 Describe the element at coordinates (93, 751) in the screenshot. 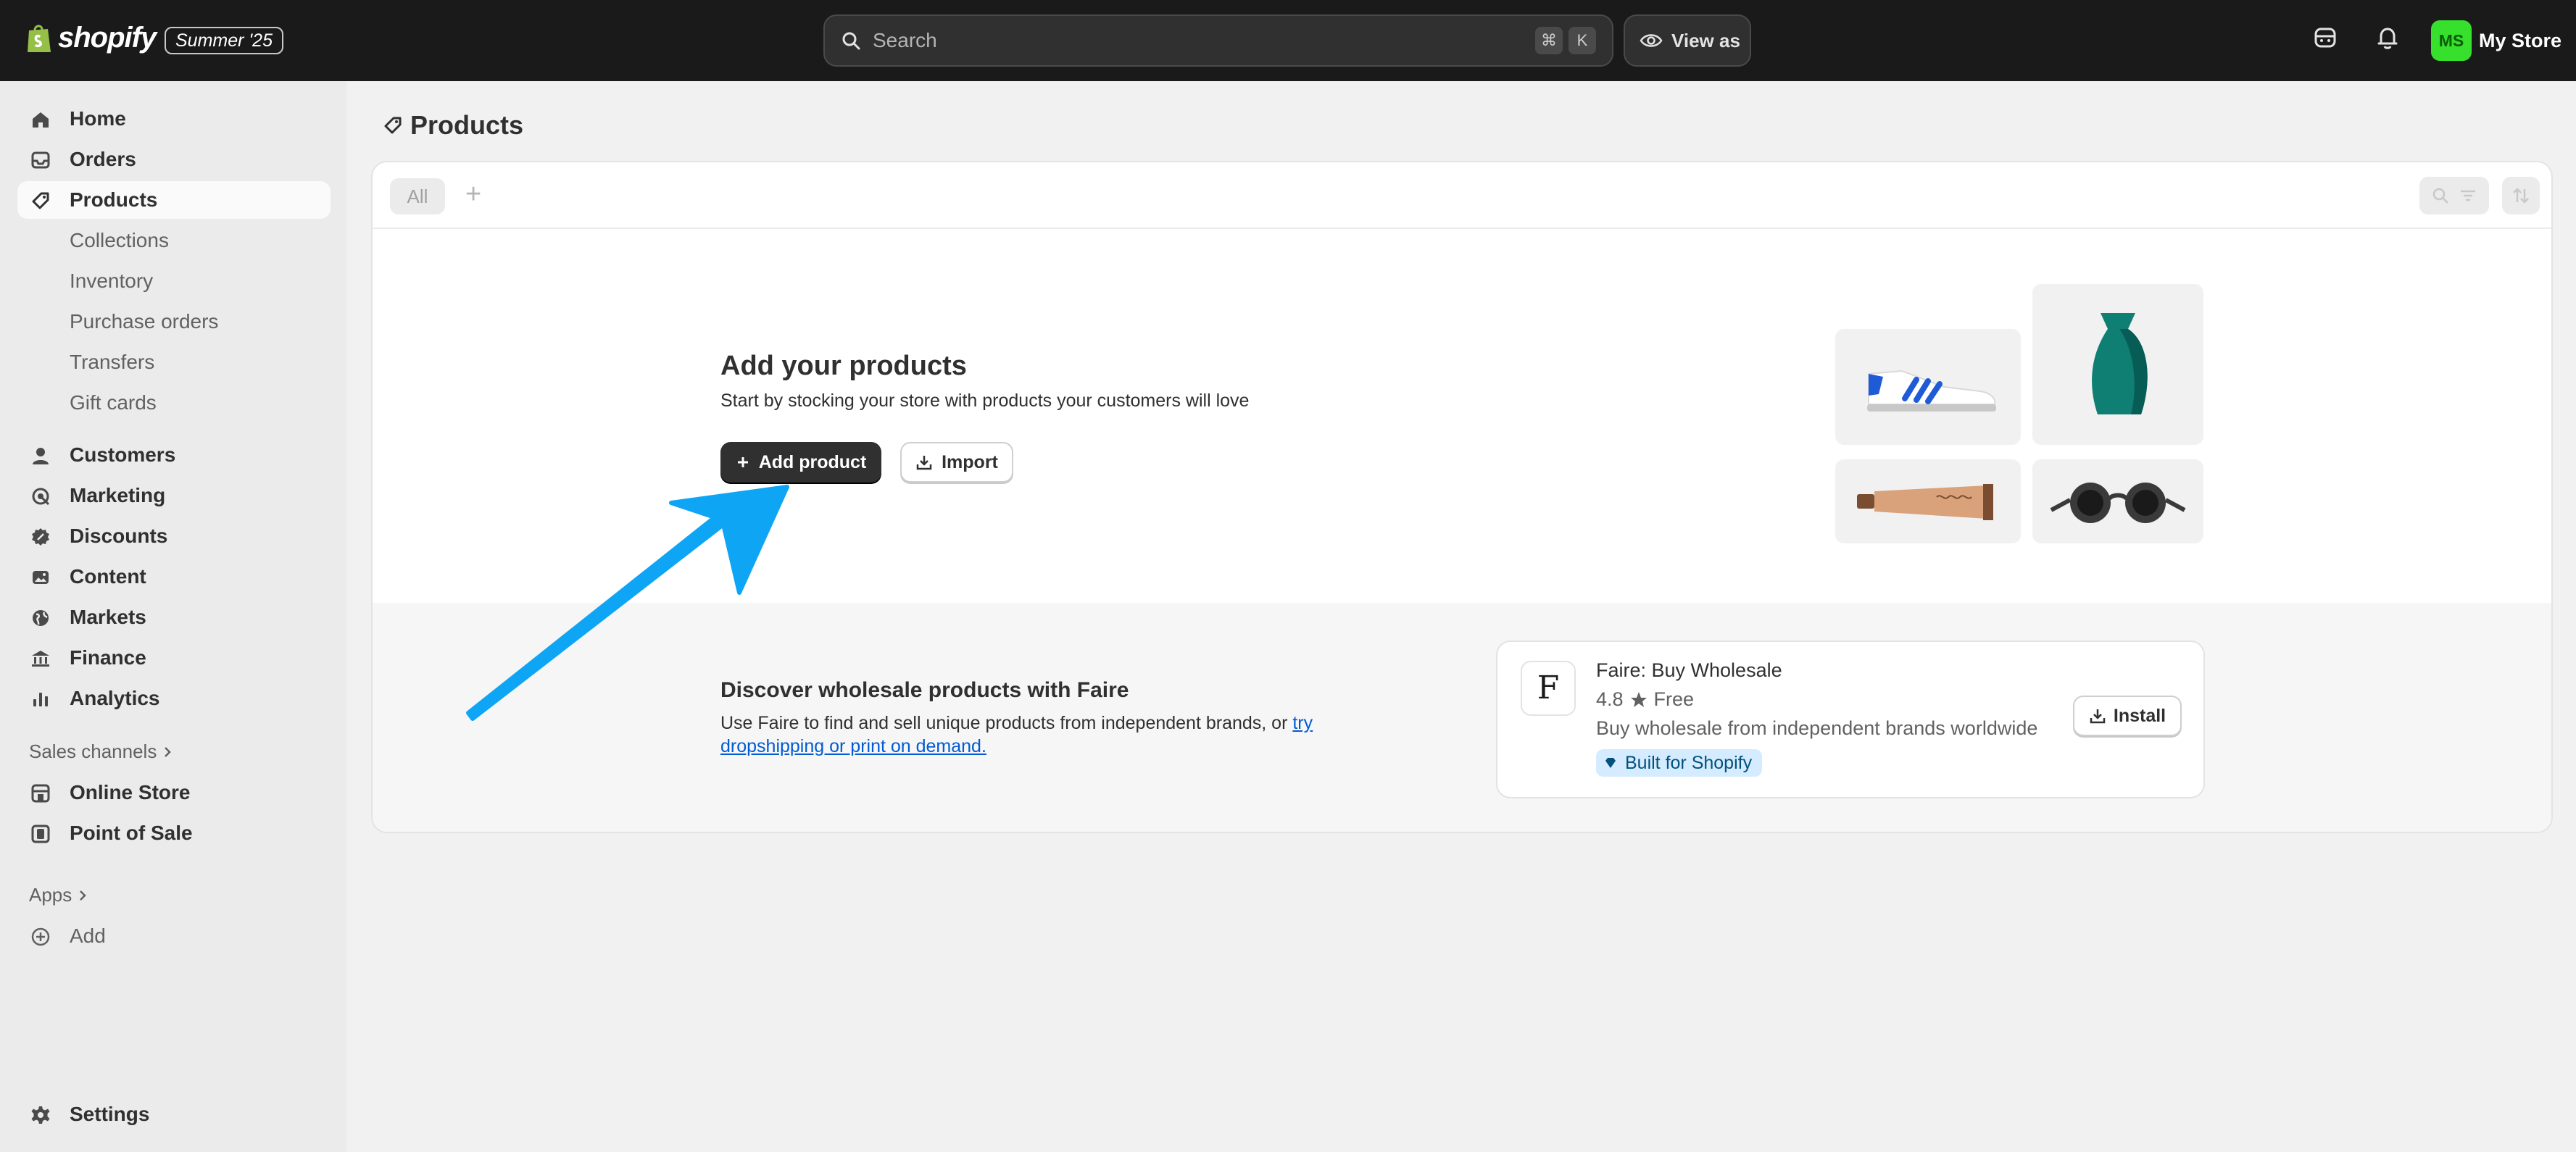

I see `sales-channels-label: Sales channels` at that location.